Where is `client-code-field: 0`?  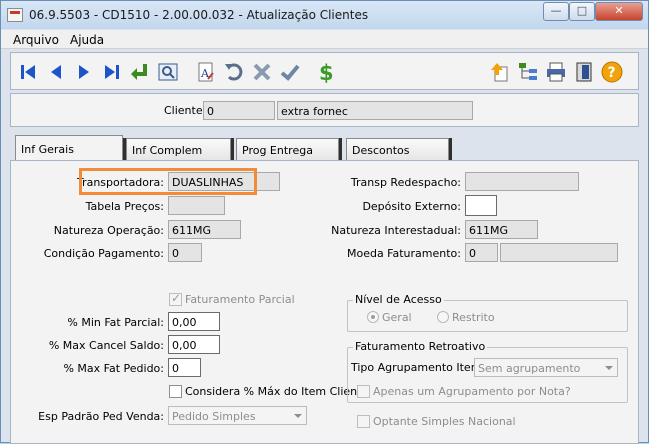
client-code-field: 0 is located at coordinates (239, 110).